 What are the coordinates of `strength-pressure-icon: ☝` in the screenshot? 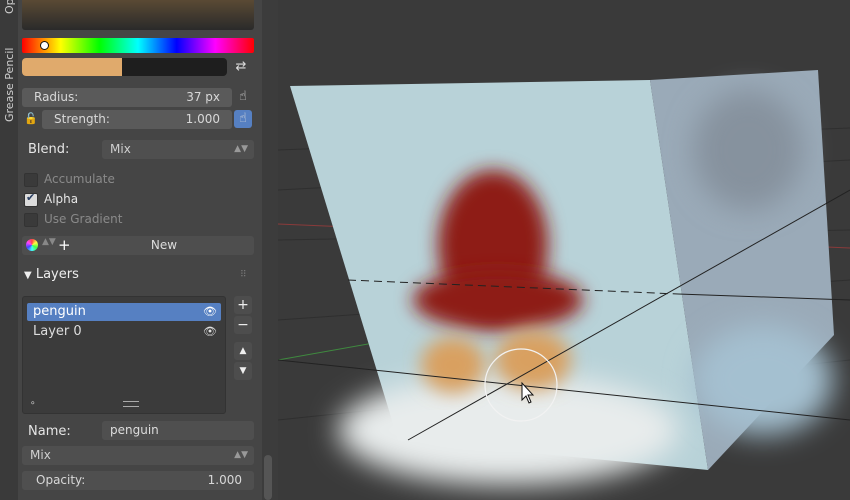 It's located at (243, 119).